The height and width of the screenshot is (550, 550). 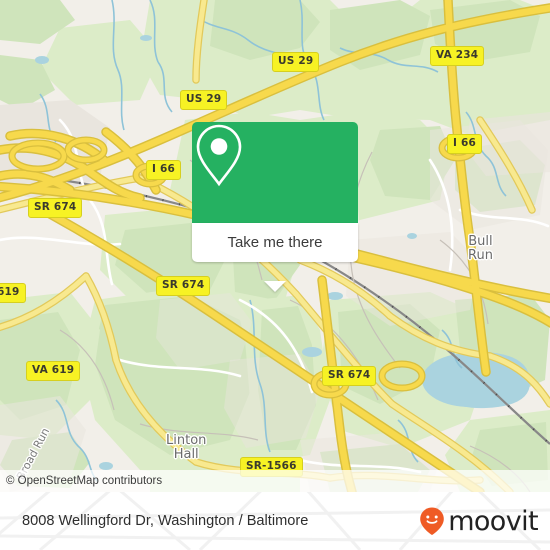 I want to click on map-pin-icon, so click(x=219, y=155).